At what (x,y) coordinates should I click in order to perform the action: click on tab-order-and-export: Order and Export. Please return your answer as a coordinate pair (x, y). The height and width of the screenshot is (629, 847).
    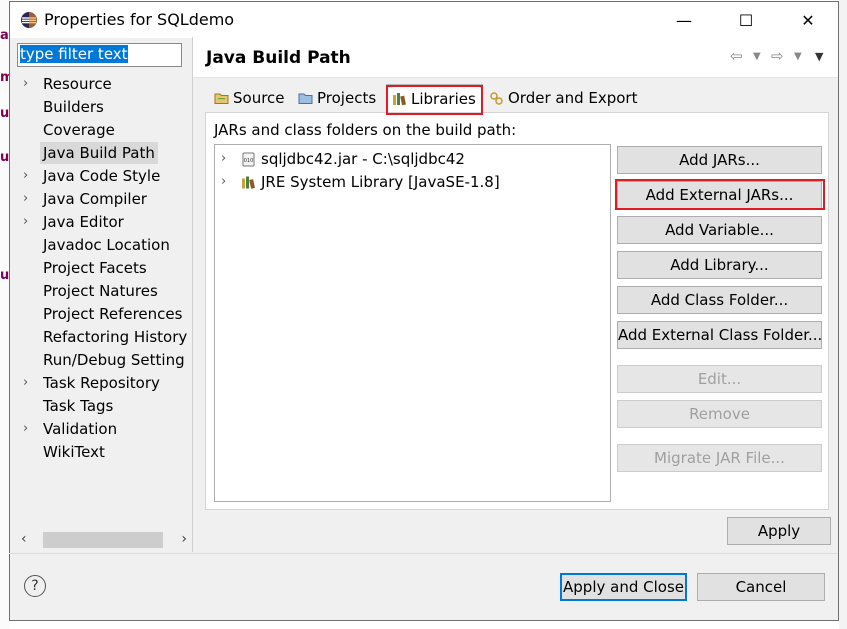
    Looking at the image, I should click on (571, 98).